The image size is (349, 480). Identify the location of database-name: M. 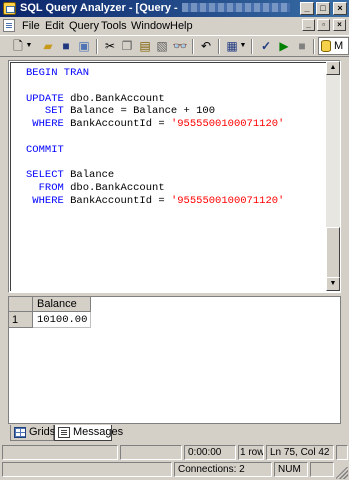
(339, 46).